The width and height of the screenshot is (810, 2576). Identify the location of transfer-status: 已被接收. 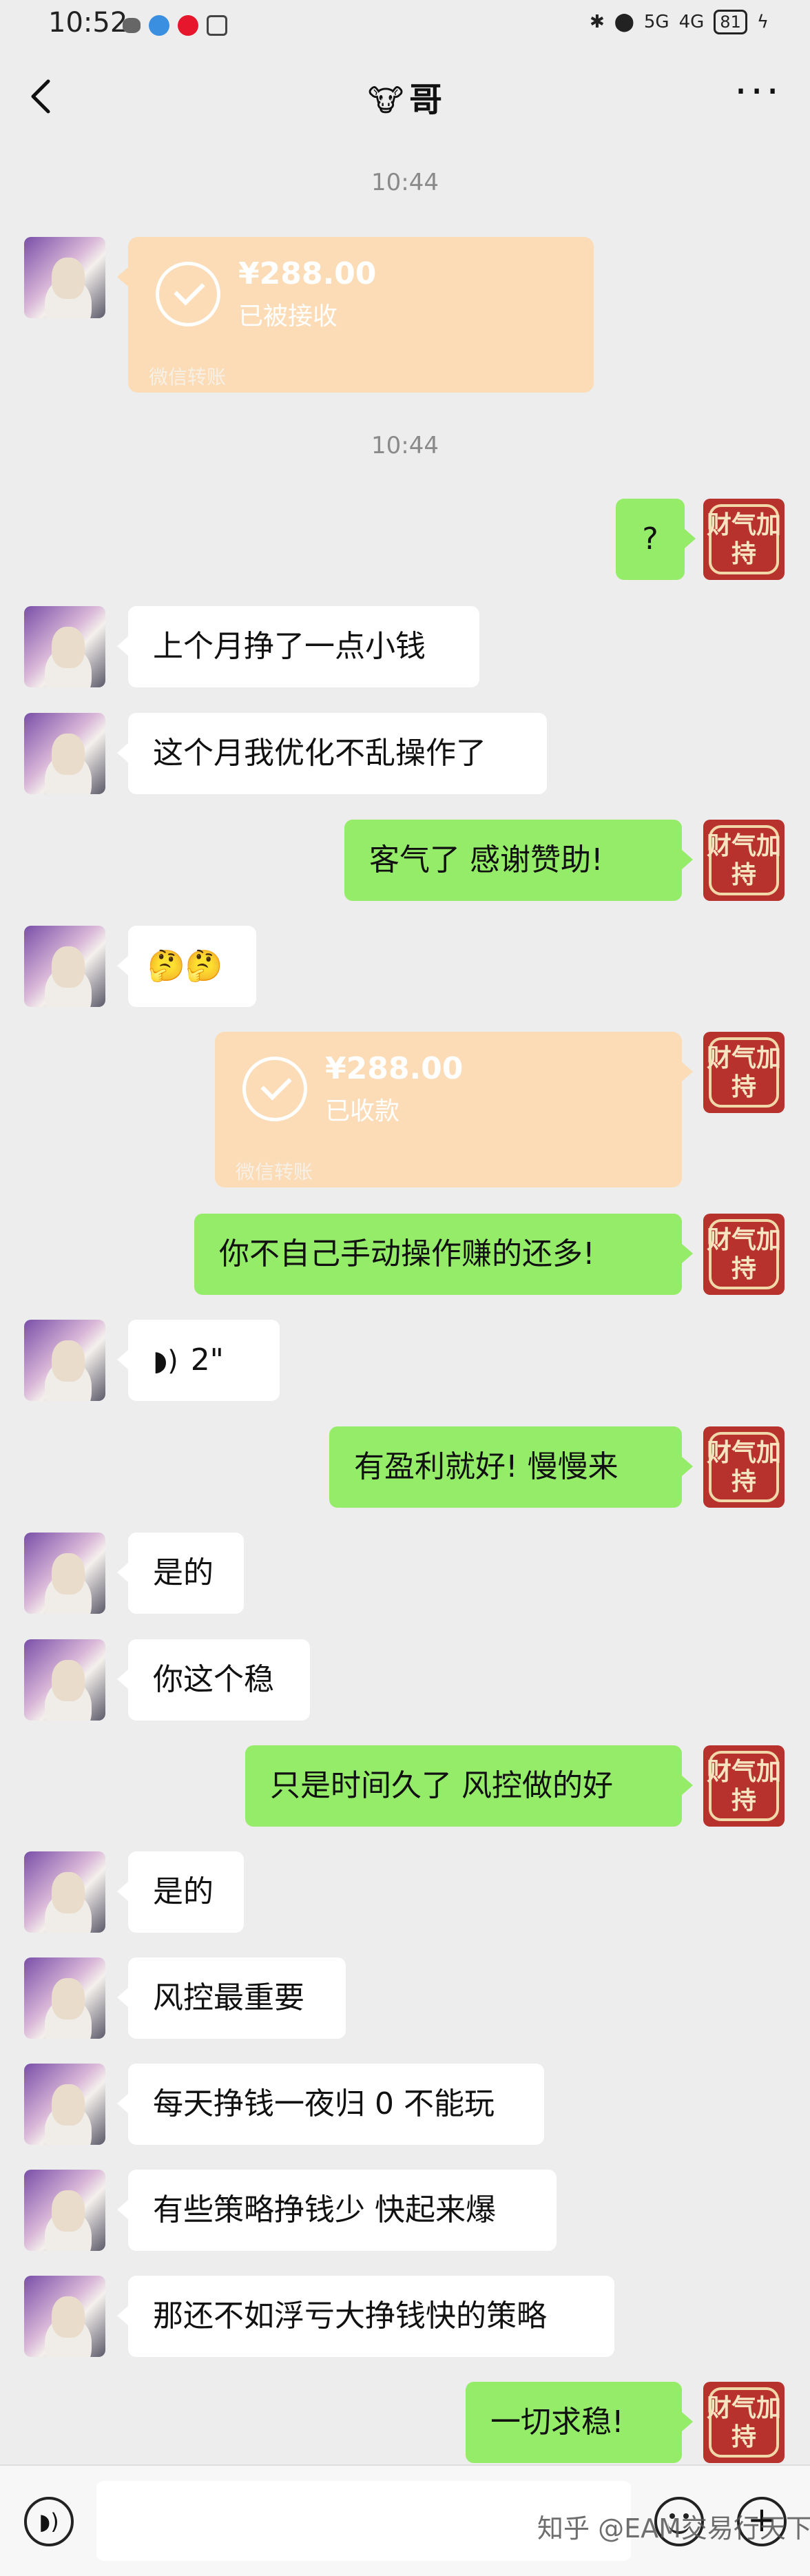
(288, 316).